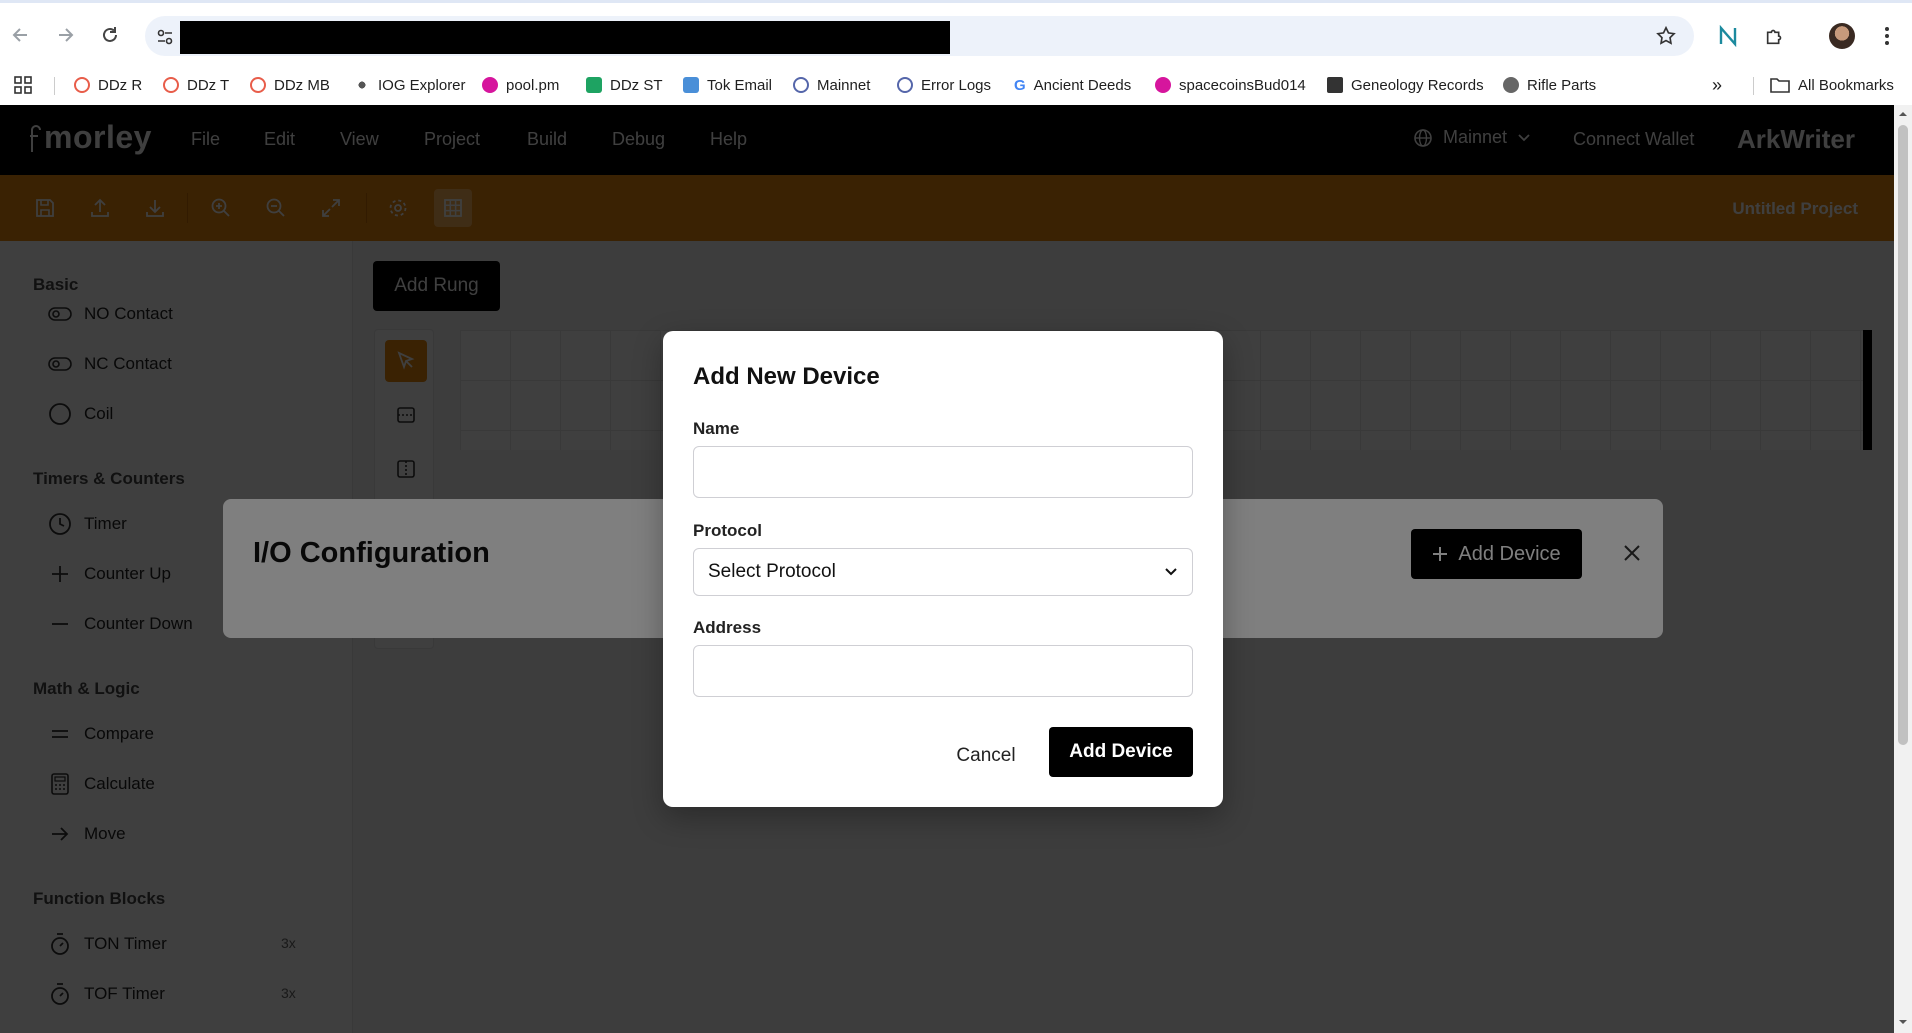  What do you see at coordinates (165, 37) in the screenshot?
I see `site-info-icon` at bounding box center [165, 37].